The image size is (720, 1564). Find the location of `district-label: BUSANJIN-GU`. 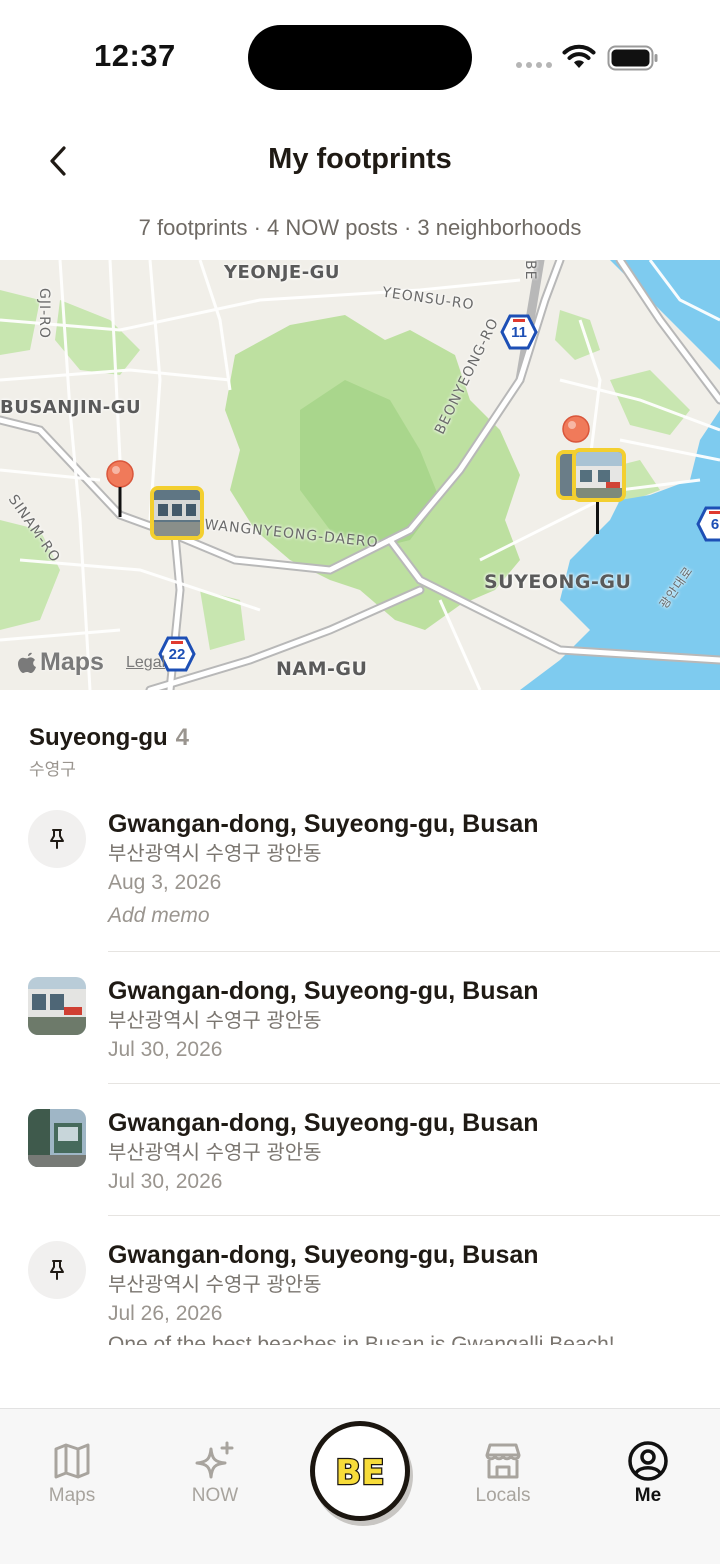

district-label: BUSANJIN-GU is located at coordinates (71, 407).